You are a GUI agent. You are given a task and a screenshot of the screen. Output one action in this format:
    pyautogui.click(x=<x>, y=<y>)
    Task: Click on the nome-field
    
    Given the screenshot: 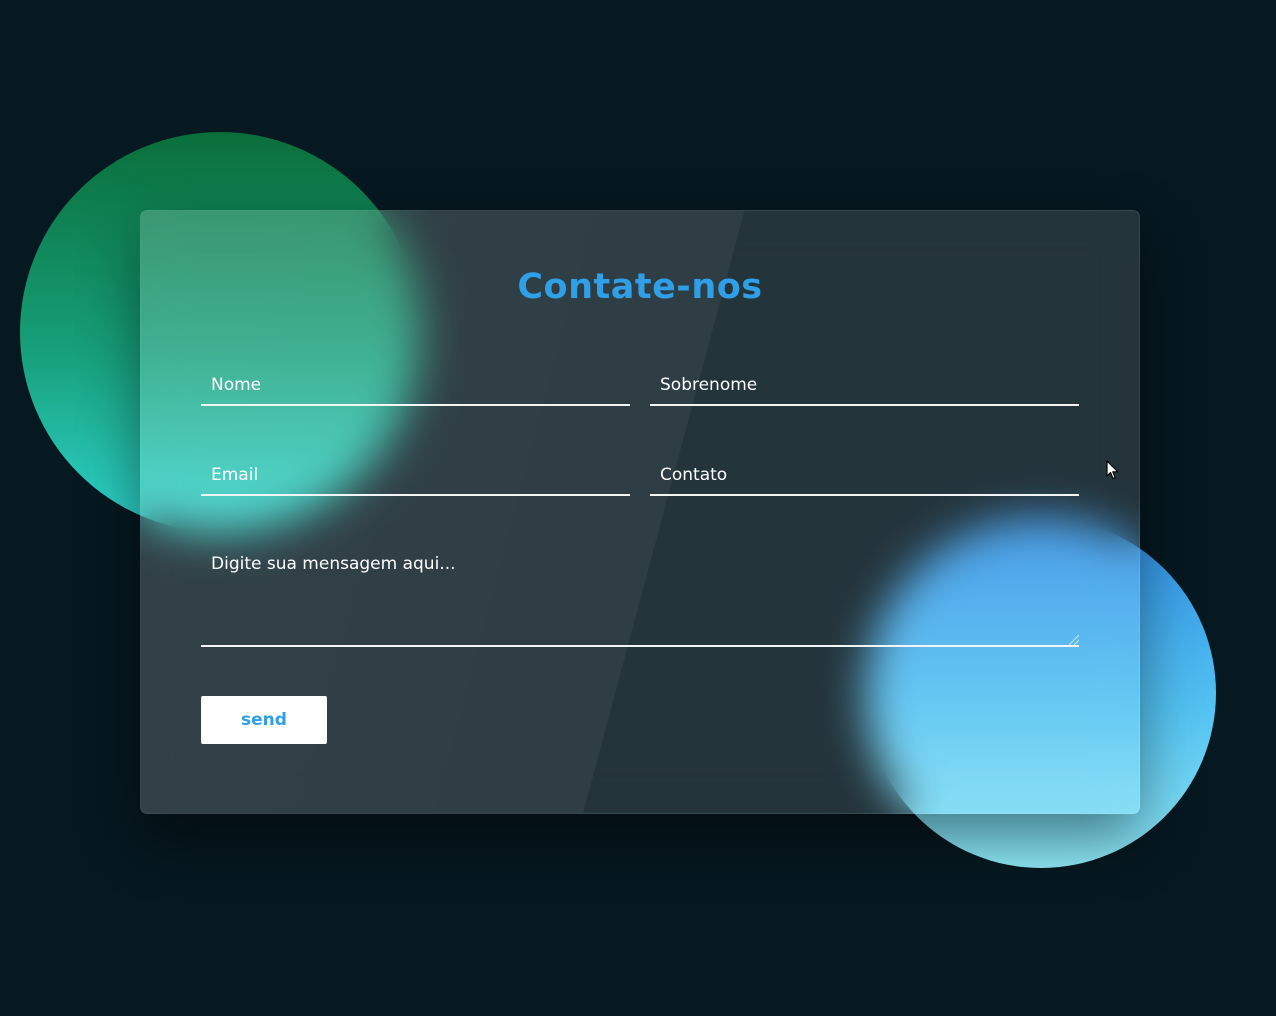 What is the action you would take?
    pyautogui.click(x=415, y=386)
    